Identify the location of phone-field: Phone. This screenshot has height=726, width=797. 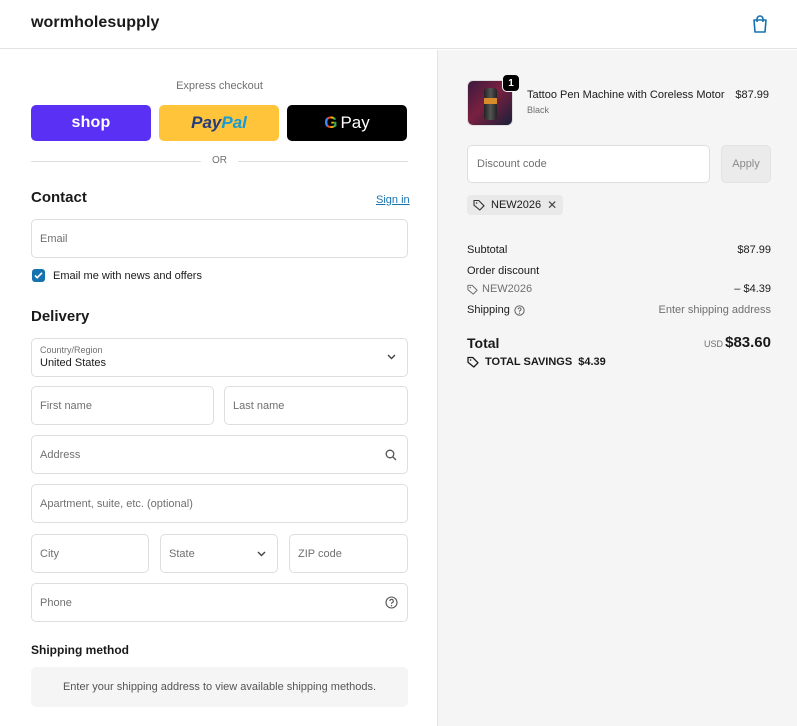
(219, 602).